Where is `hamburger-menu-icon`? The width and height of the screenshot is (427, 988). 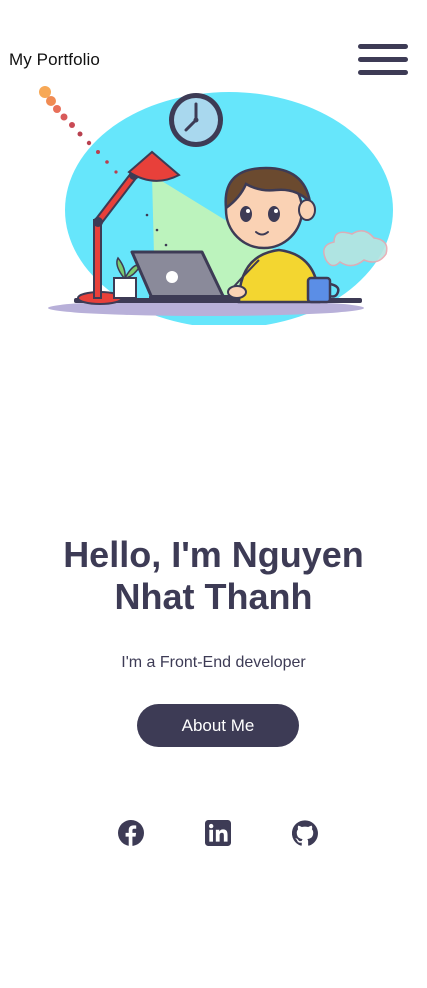 hamburger-menu-icon is located at coordinates (383, 60).